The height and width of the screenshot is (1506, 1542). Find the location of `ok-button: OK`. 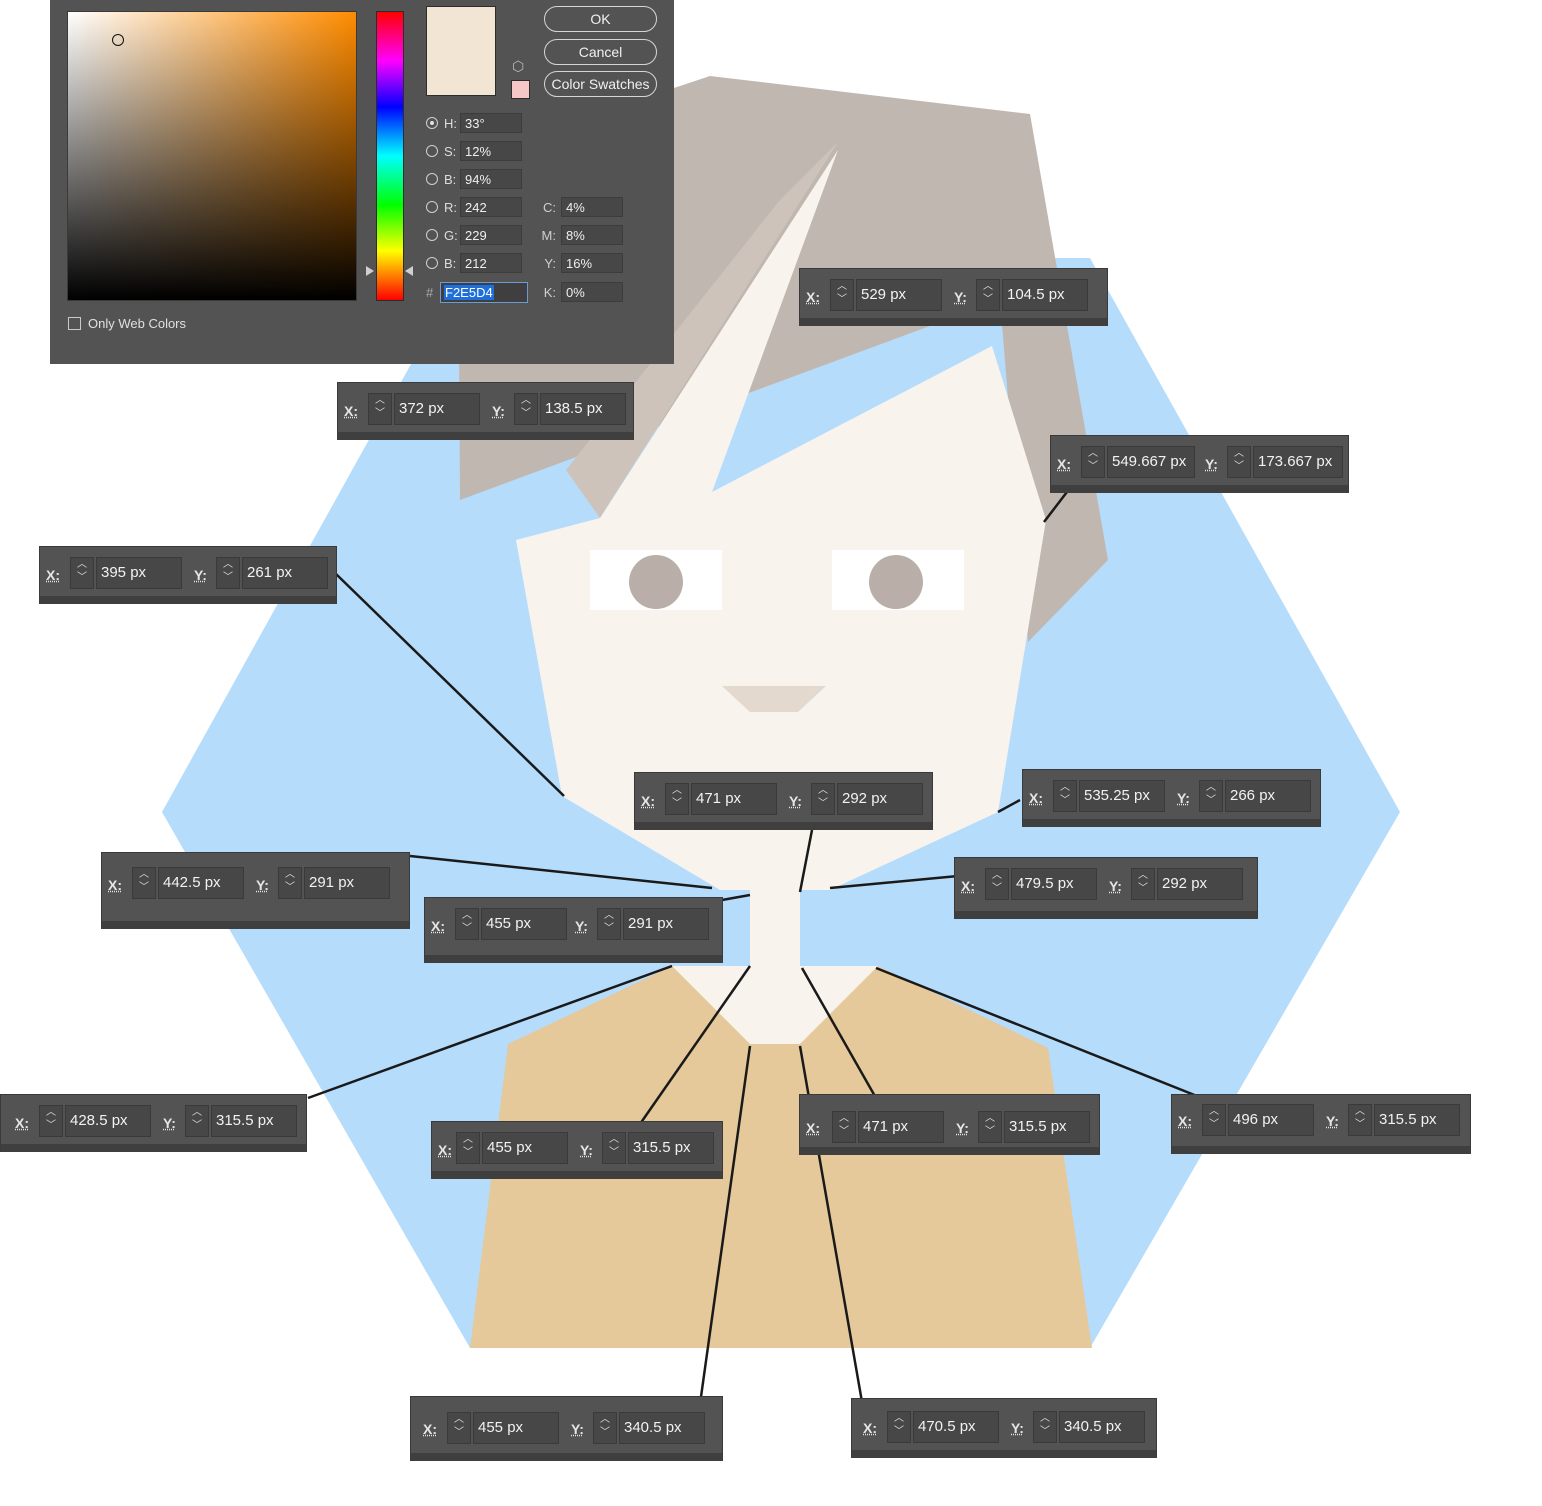

ok-button: OK is located at coordinates (600, 19).